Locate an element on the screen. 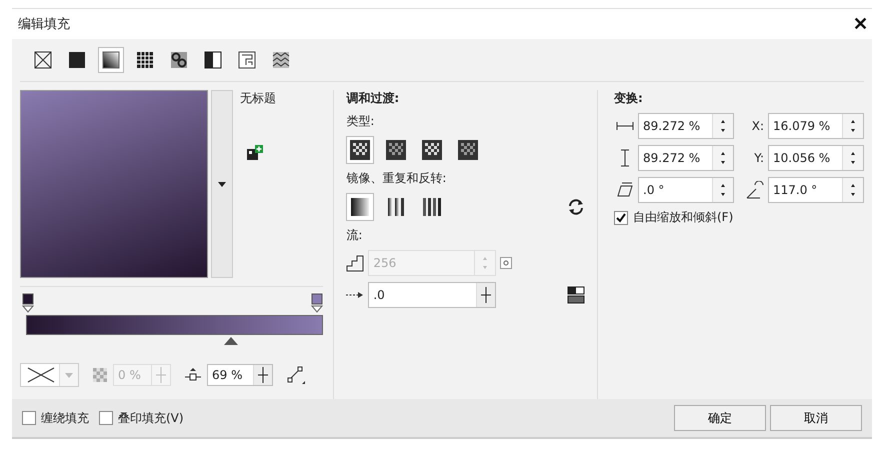 The image size is (884, 457). transform-field: 10.056 % is located at coordinates (816, 158).